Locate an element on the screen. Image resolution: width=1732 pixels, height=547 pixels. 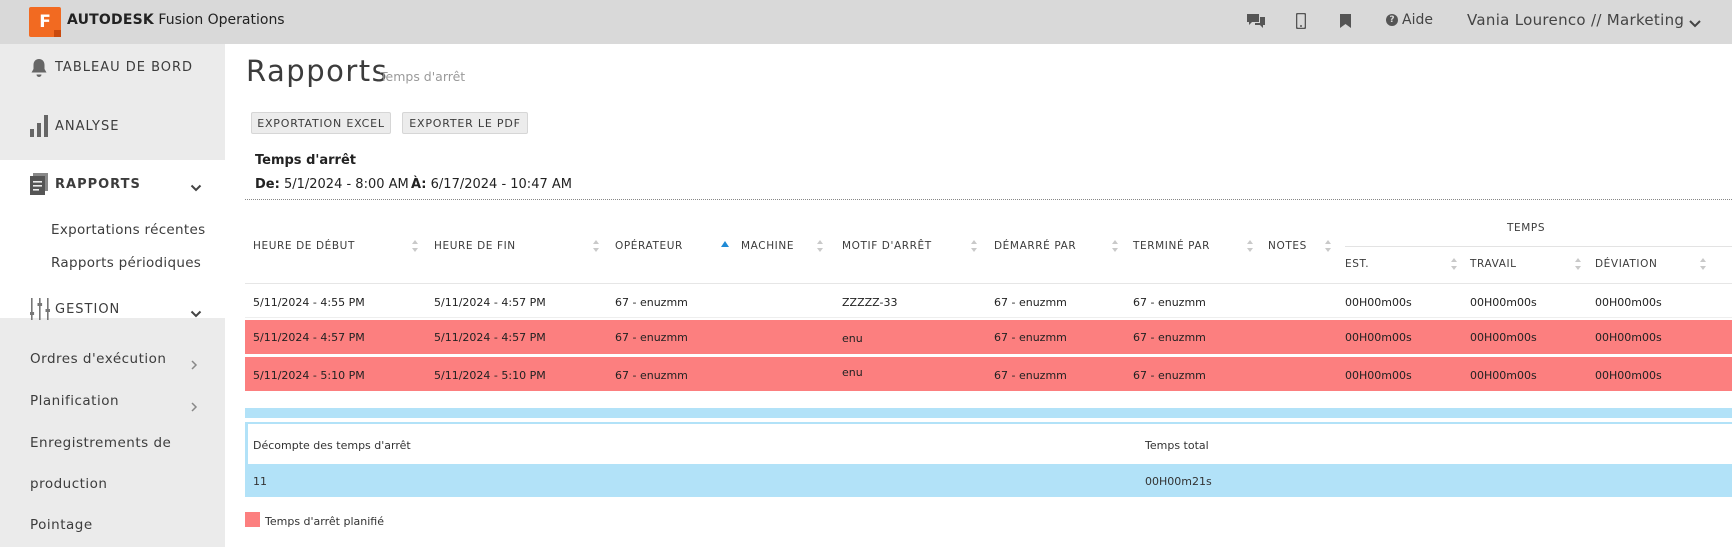
sidebar-item-label: TABLEAU DE BORD is located at coordinates (124, 67).